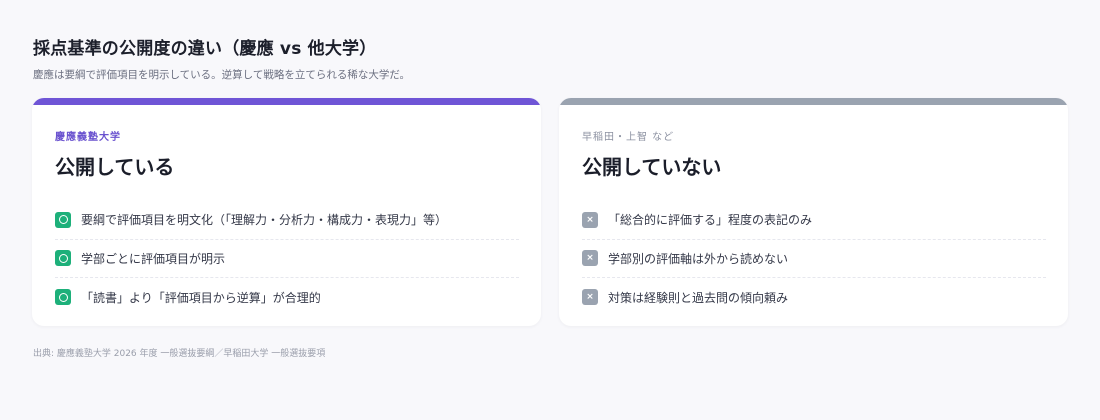 The image size is (1100, 420). Describe the element at coordinates (710, 220) in the screenshot. I see `list-item-text: 「総合的に評価する」程度の表記のみ` at that location.